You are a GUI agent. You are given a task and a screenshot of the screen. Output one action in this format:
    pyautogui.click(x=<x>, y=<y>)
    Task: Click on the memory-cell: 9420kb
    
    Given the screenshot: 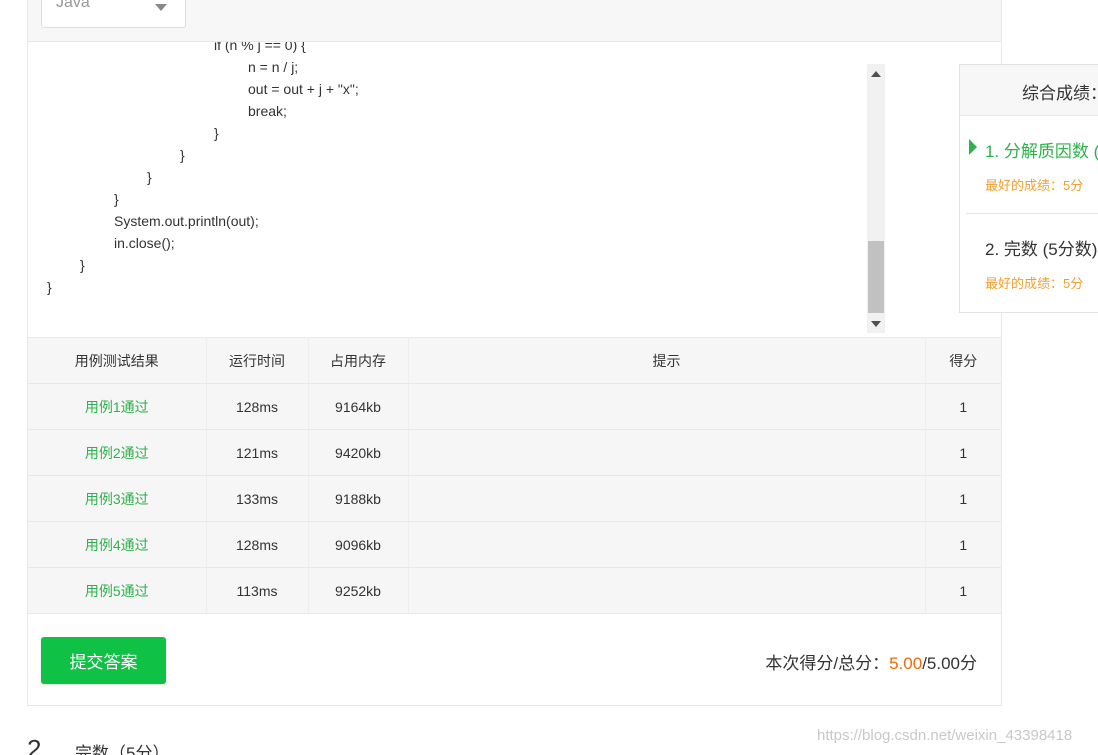 What is the action you would take?
    pyautogui.click(x=358, y=452)
    